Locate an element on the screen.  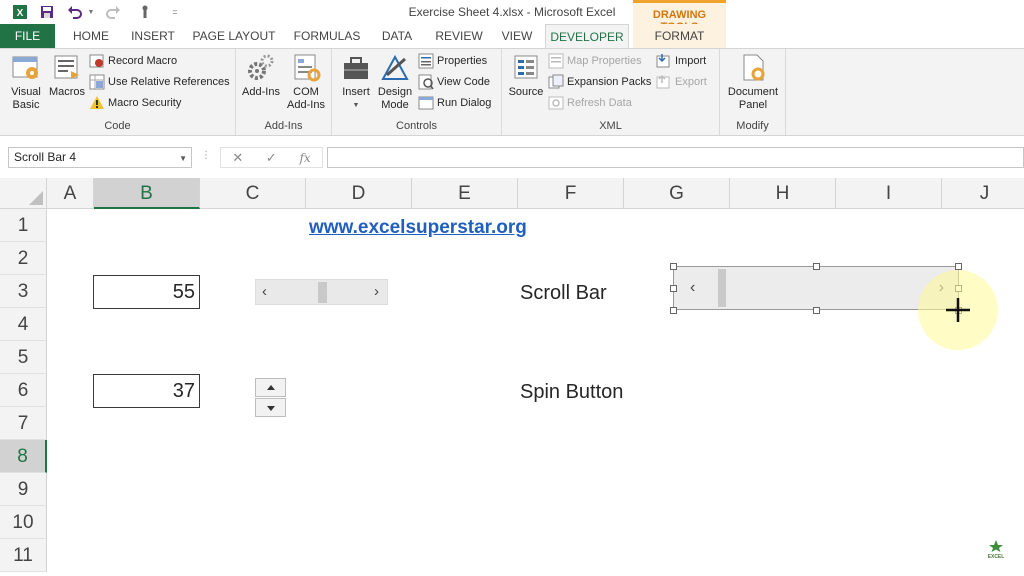
spin-up-button is located at coordinates (270, 387).